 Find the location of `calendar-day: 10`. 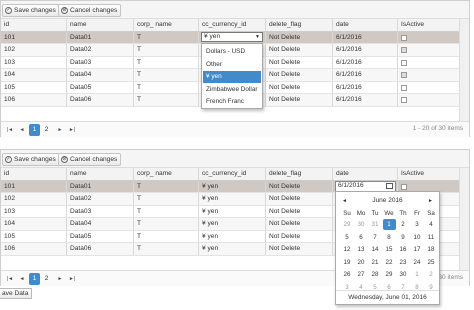

calendar-day: 10 is located at coordinates (417, 237).